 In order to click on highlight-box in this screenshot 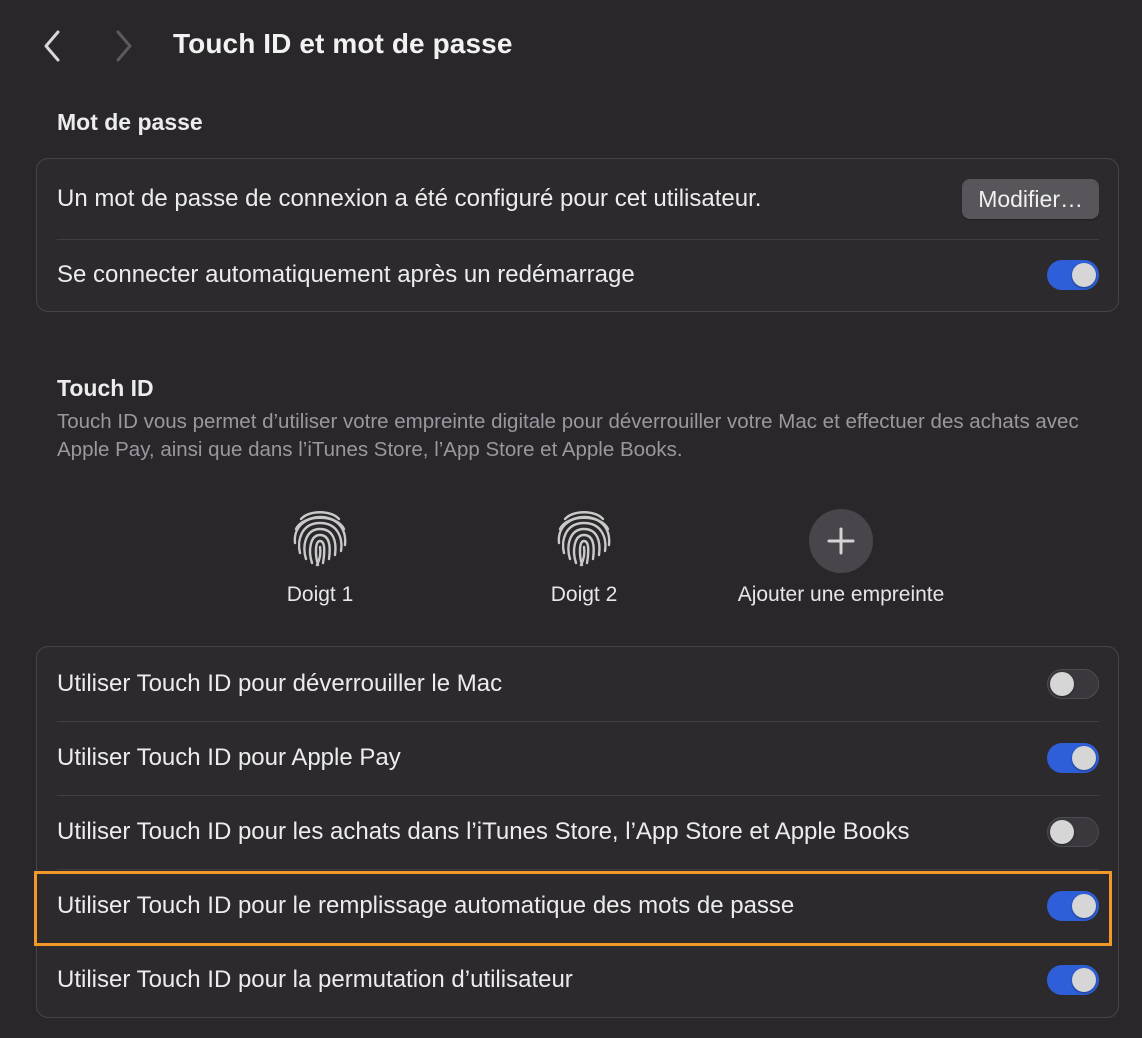, I will do `click(573, 908)`.